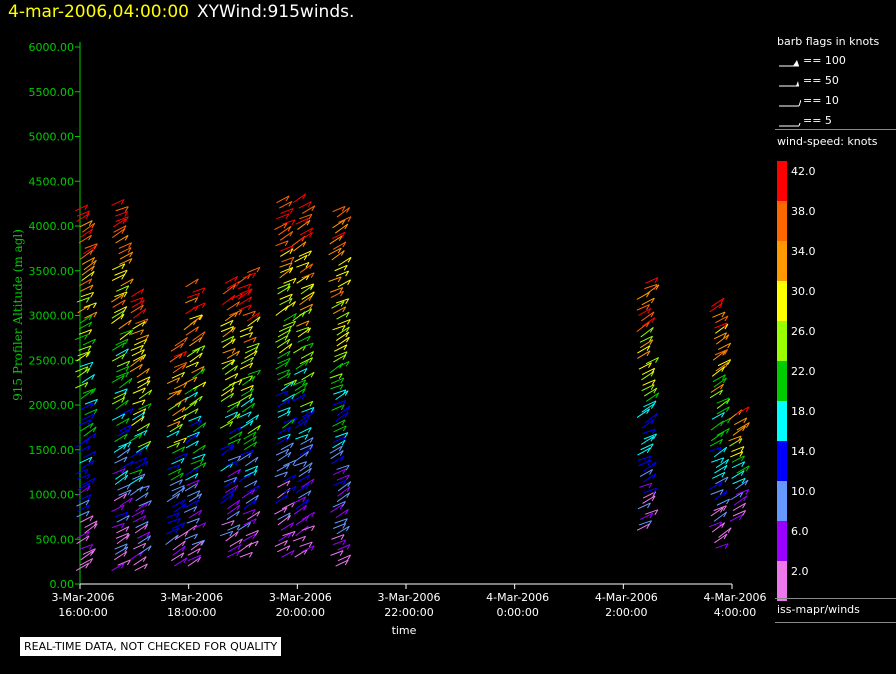 This screenshot has height=674, width=896. What do you see at coordinates (52, 360) in the screenshot?
I see `y-tick-label: 2500.00` at bounding box center [52, 360].